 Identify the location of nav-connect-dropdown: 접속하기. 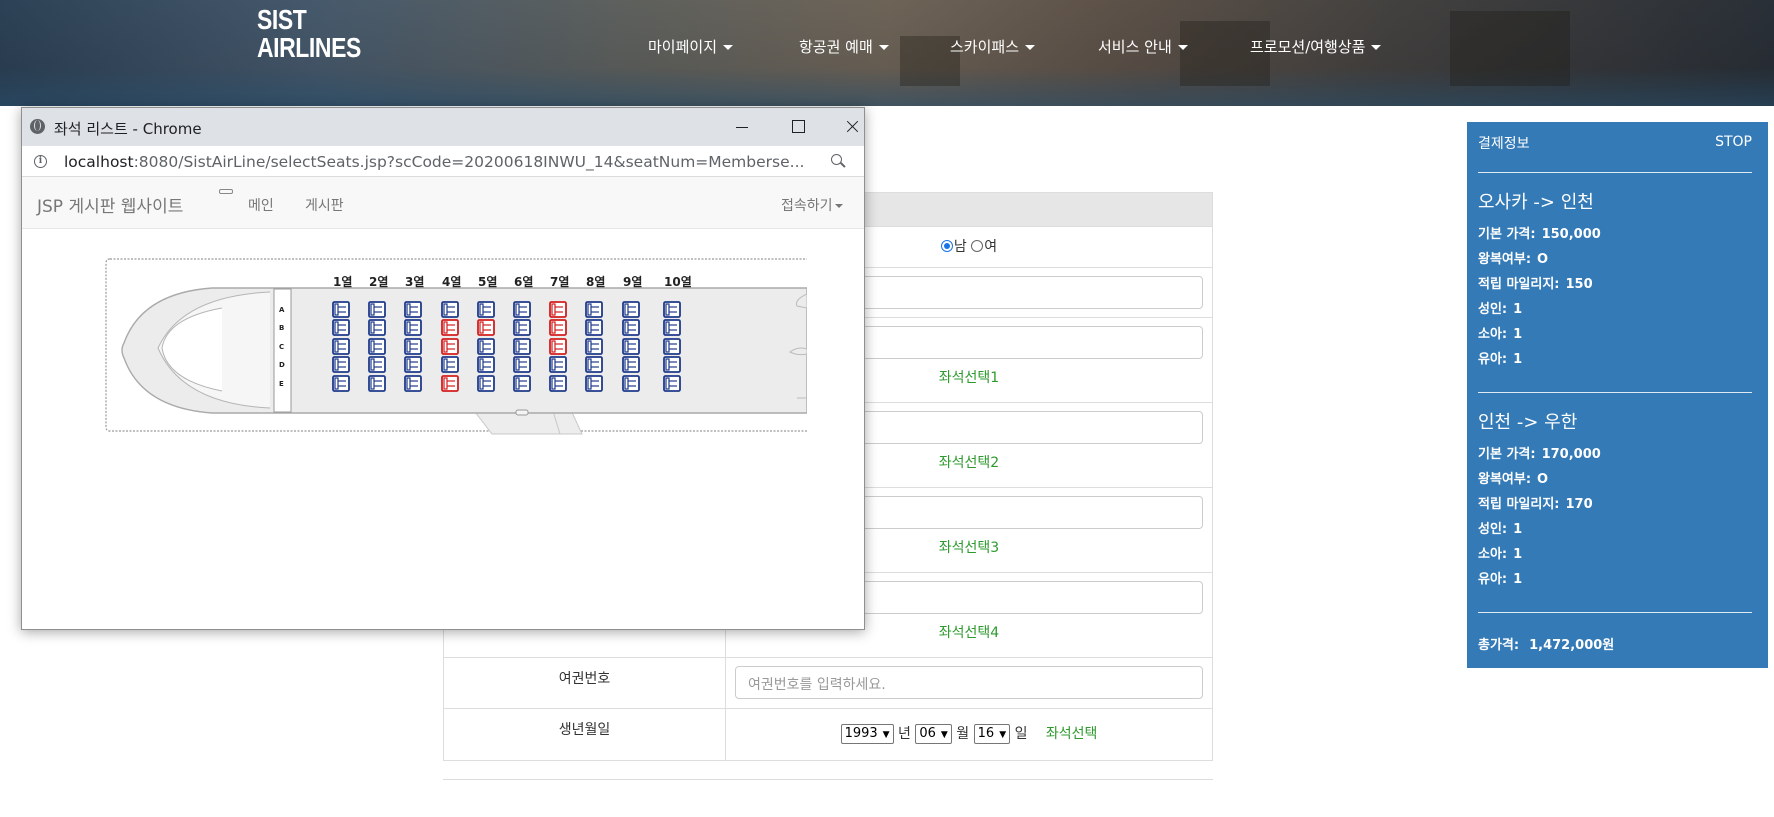
(812, 205).